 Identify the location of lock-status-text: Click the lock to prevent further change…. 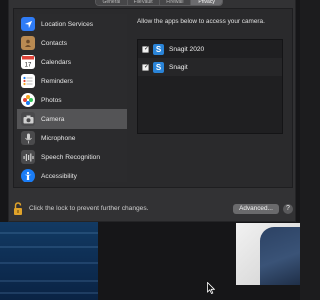
(89, 208).